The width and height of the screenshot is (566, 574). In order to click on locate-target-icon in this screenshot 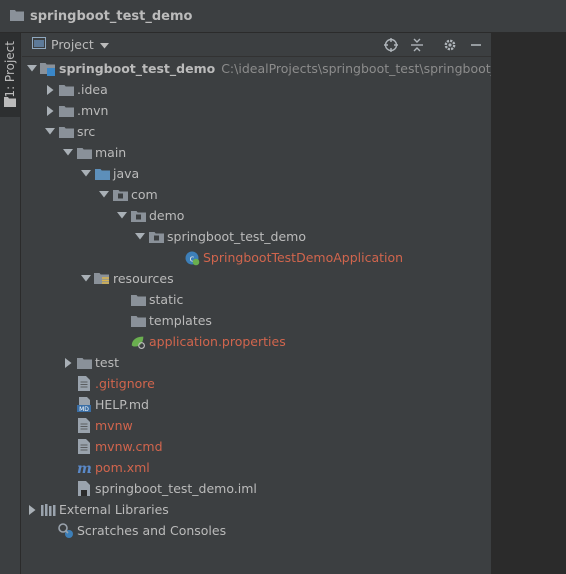, I will do `click(391, 45)`.